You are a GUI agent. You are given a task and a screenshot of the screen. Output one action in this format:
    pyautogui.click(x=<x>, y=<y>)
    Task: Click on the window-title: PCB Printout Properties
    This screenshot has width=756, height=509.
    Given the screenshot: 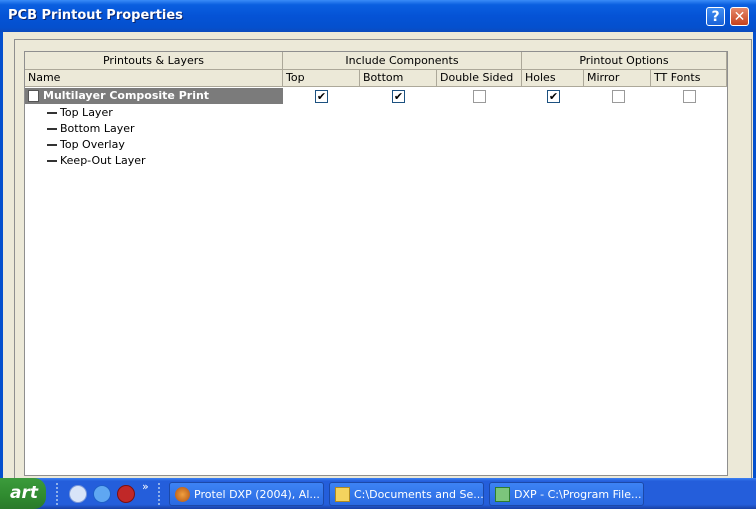 What is the action you would take?
    pyautogui.click(x=95, y=15)
    